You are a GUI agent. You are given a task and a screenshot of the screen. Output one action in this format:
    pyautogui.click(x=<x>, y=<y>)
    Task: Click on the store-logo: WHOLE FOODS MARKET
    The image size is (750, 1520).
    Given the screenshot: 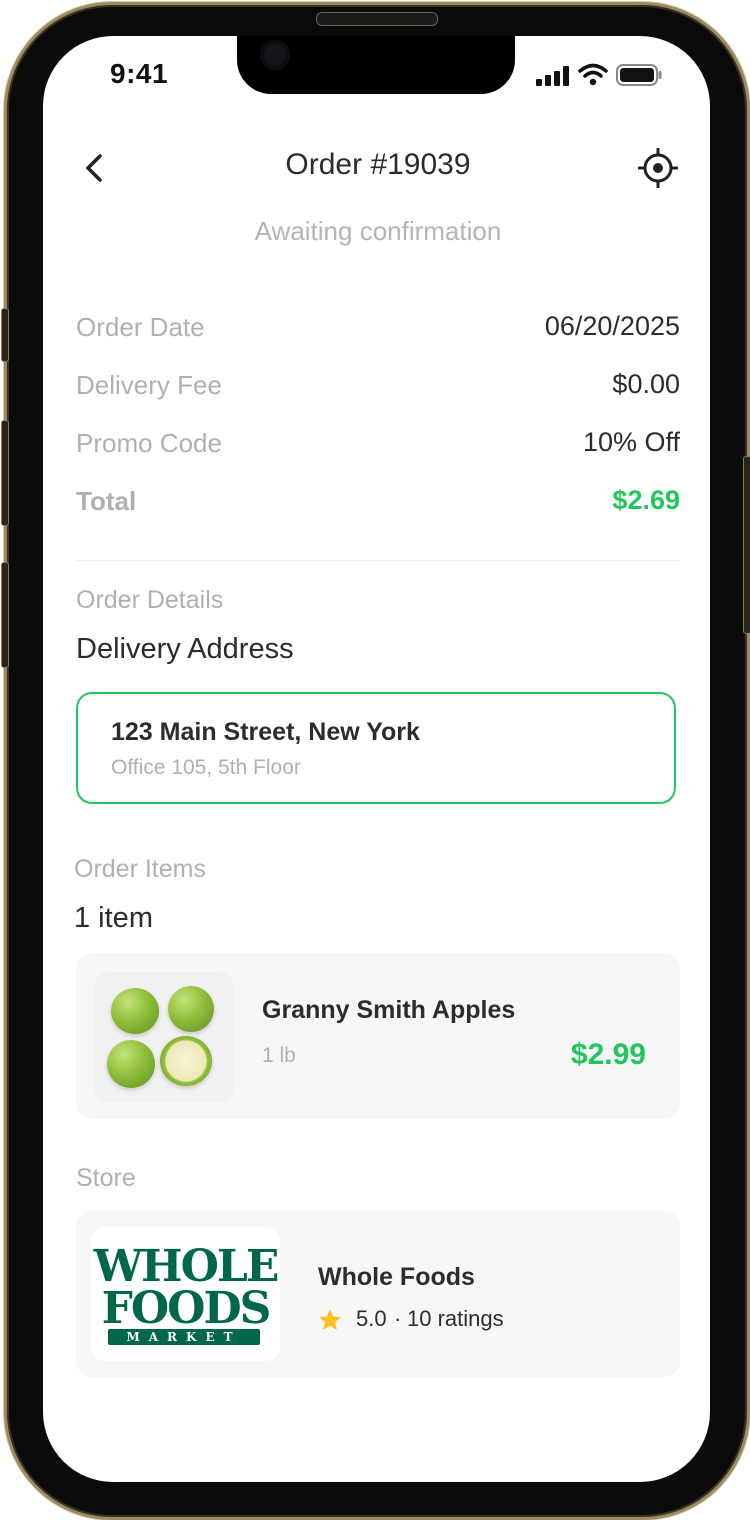 What is the action you would take?
    pyautogui.click(x=185, y=1294)
    